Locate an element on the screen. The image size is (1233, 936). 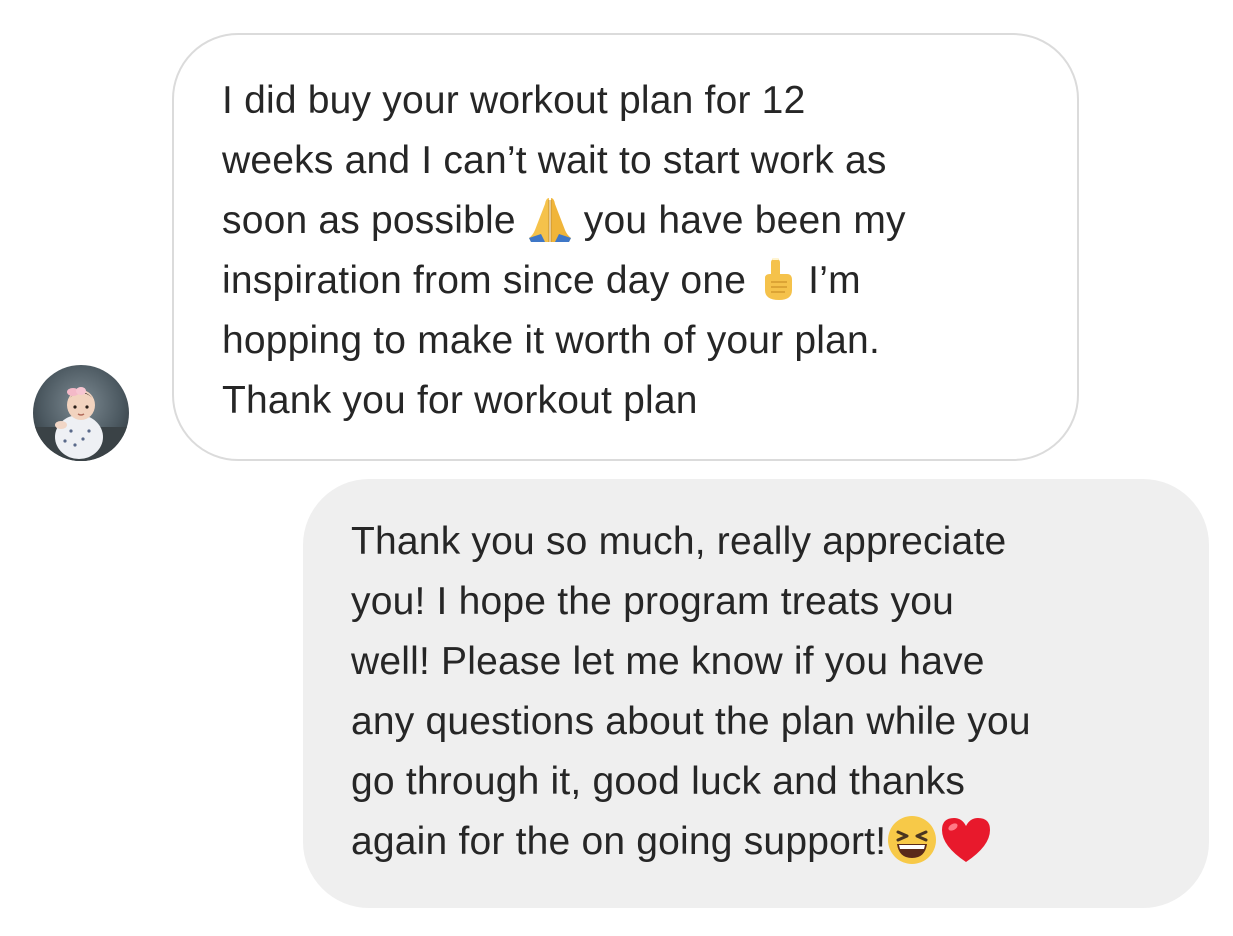
message-line: any questions about the plan while you is located at coordinates (691, 721).